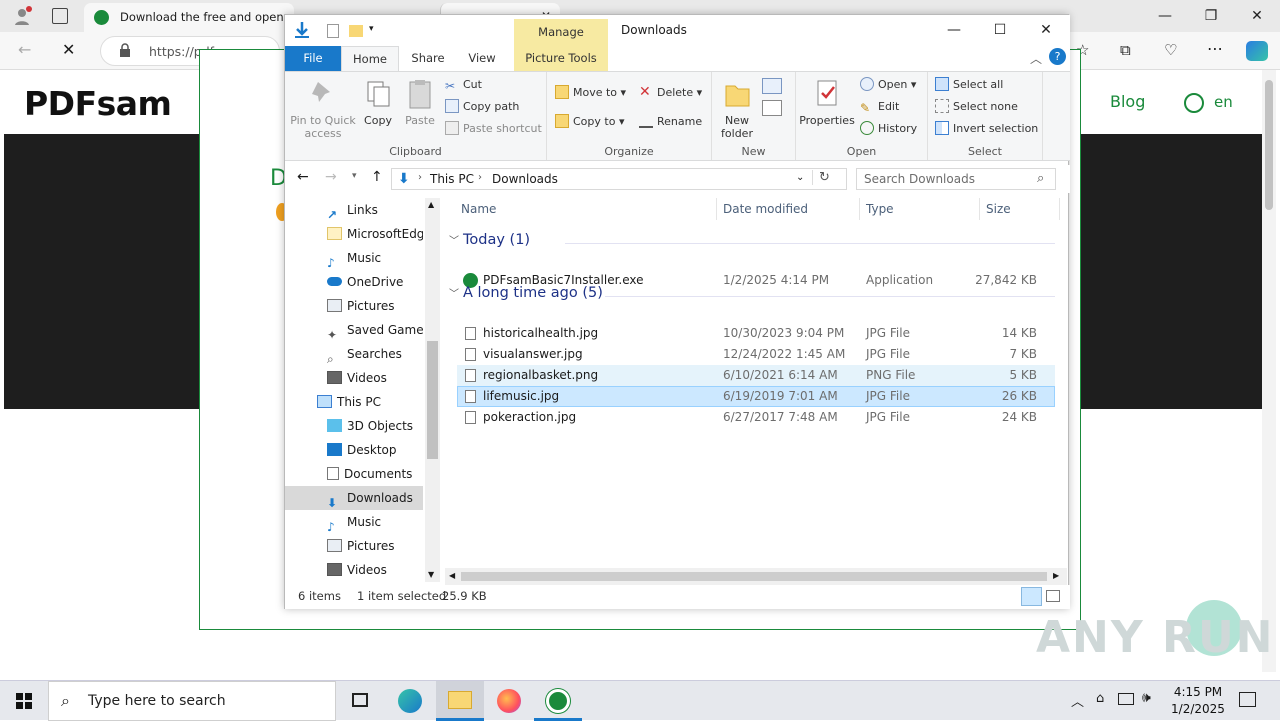  I want to click on path-dropdown-icon: ⌄, so click(800, 177).